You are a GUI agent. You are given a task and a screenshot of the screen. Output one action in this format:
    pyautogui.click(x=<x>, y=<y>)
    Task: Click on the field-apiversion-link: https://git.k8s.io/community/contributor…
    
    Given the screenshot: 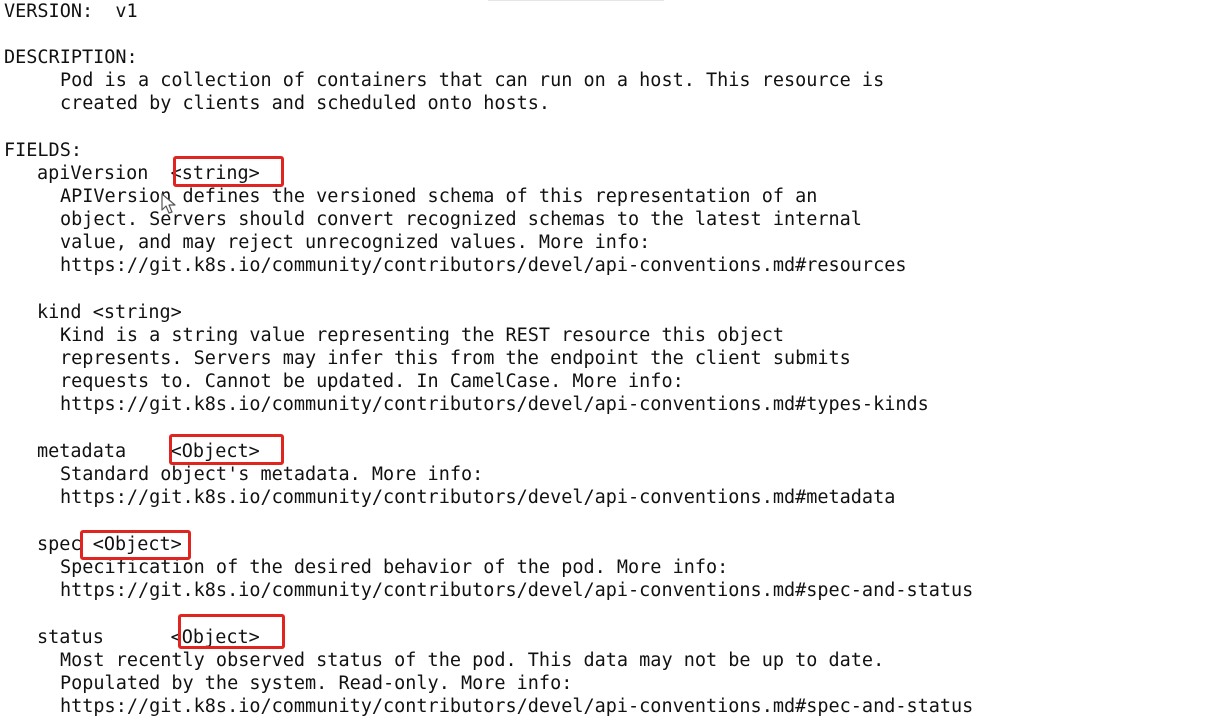 What is the action you would take?
    pyautogui.click(x=483, y=265)
    